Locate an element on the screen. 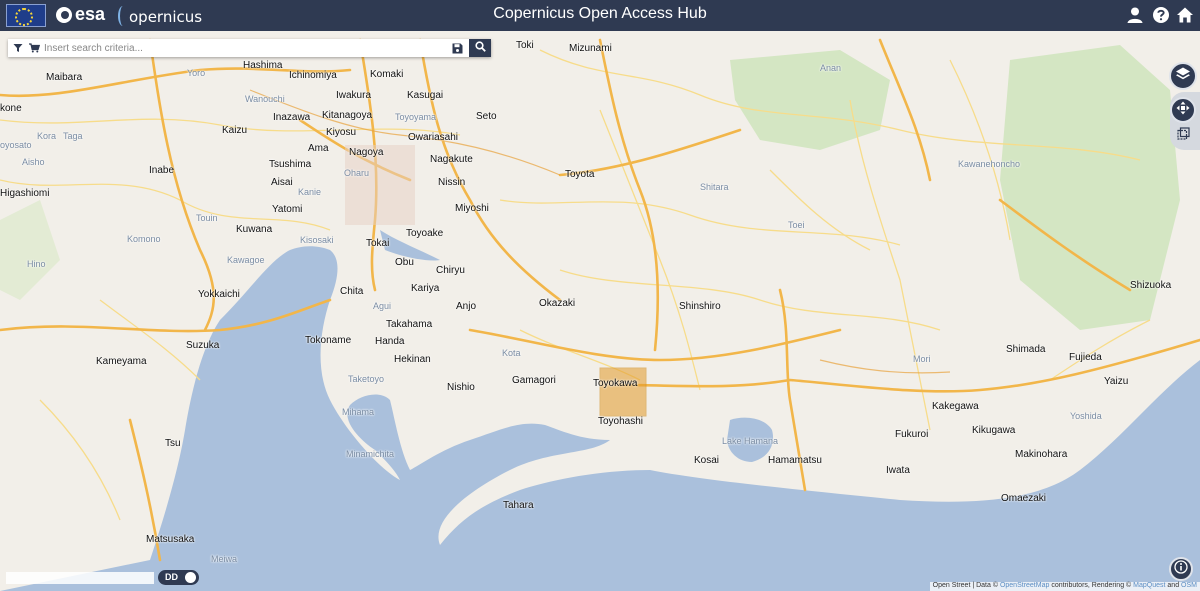  place-label: Toyoyama is located at coordinates (416, 117).